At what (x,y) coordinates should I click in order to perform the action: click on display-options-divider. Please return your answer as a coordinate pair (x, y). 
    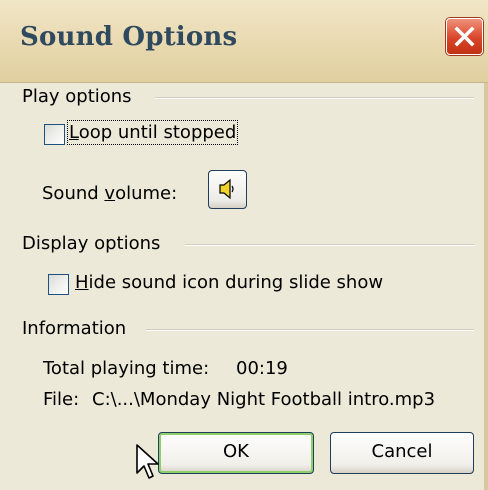
    Looking at the image, I should click on (329, 245).